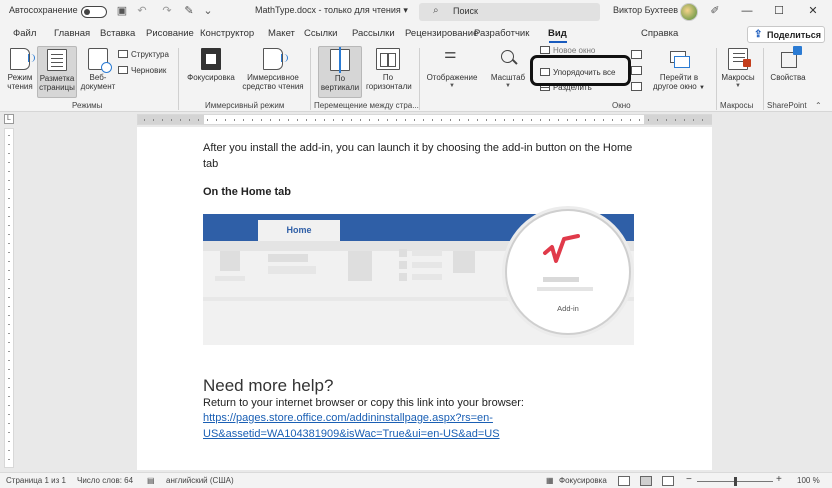  Describe the element at coordinates (715, 11) in the screenshot. I see `pen-icon: ✐` at that location.